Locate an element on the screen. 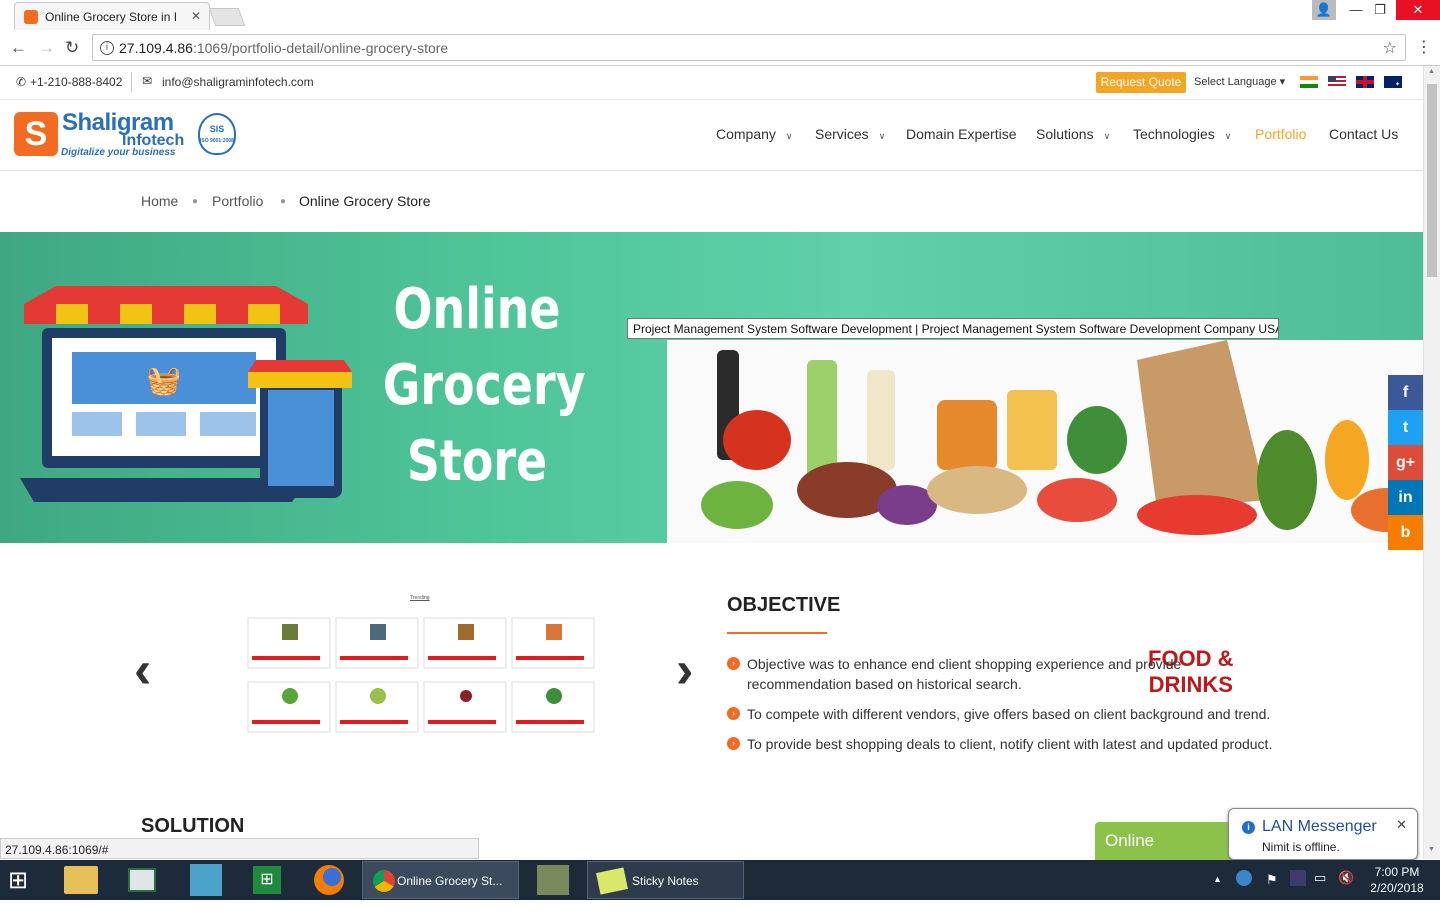  nav-contact-us: Contact Us is located at coordinates (1363, 134).